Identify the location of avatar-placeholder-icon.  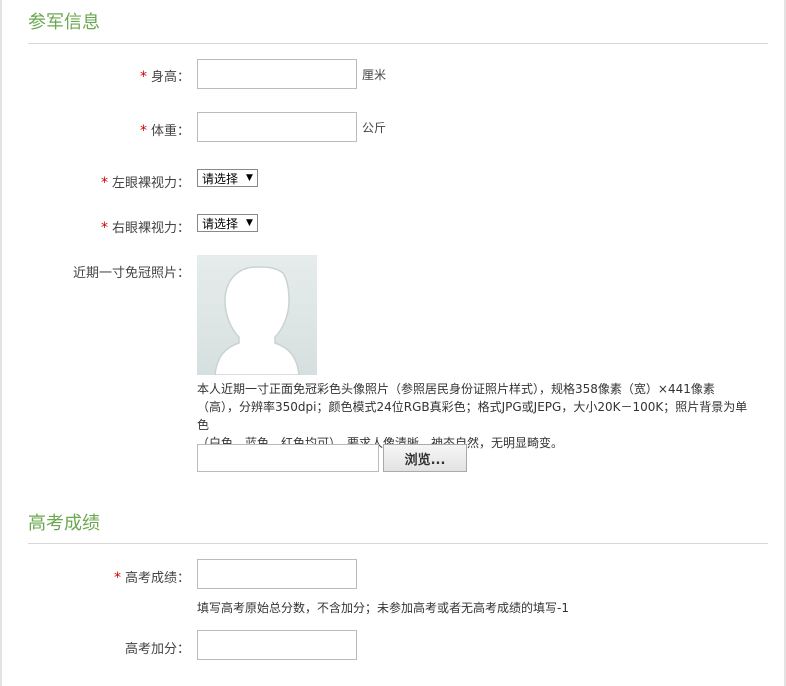
(257, 315).